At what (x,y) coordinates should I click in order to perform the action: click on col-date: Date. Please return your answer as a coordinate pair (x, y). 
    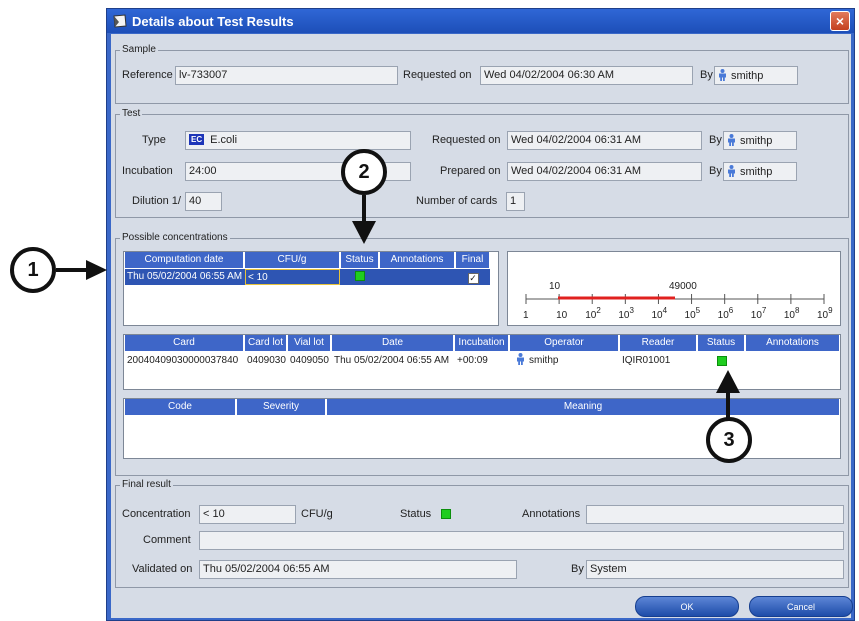
    Looking at the image, I should click on (393, 343).